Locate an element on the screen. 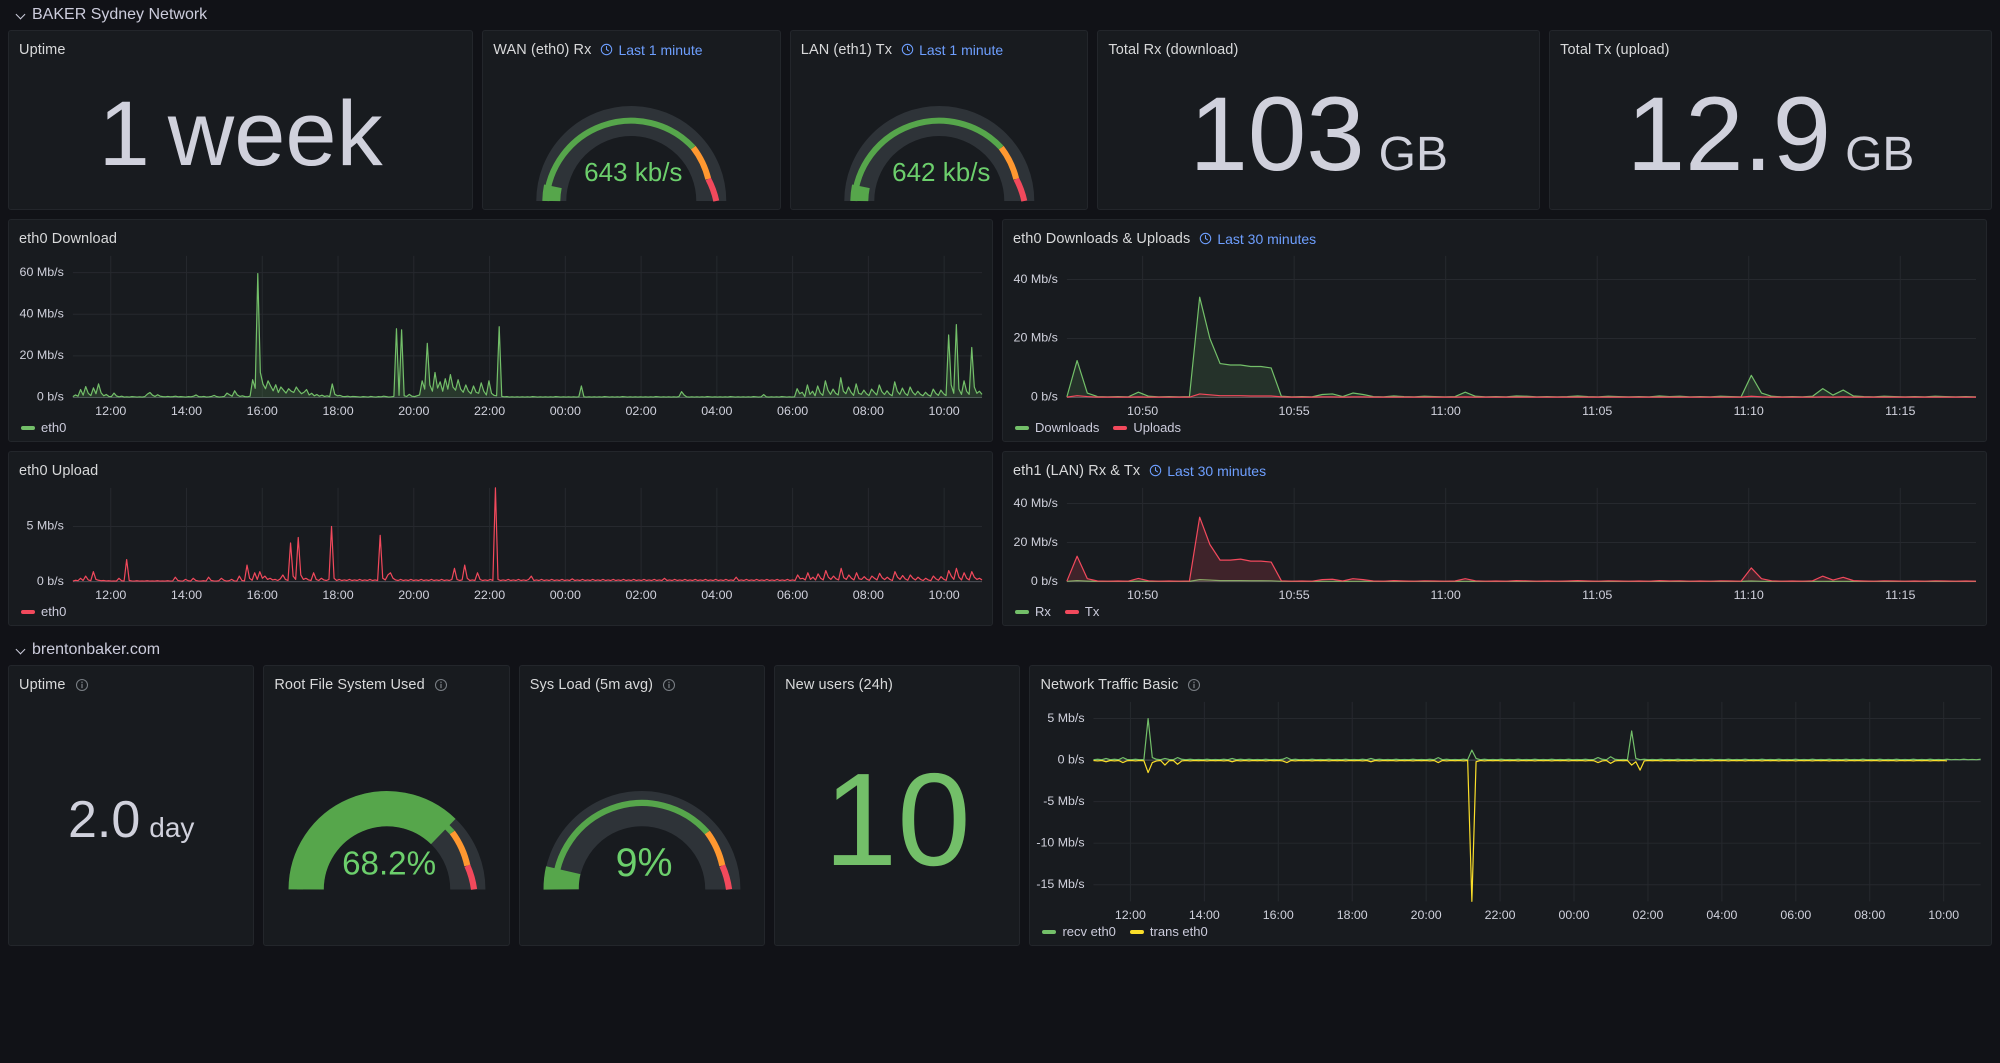 This screenshot has width=2000, height=1063. legend-label: recv eth0 is located at coordinates (1089, 931).